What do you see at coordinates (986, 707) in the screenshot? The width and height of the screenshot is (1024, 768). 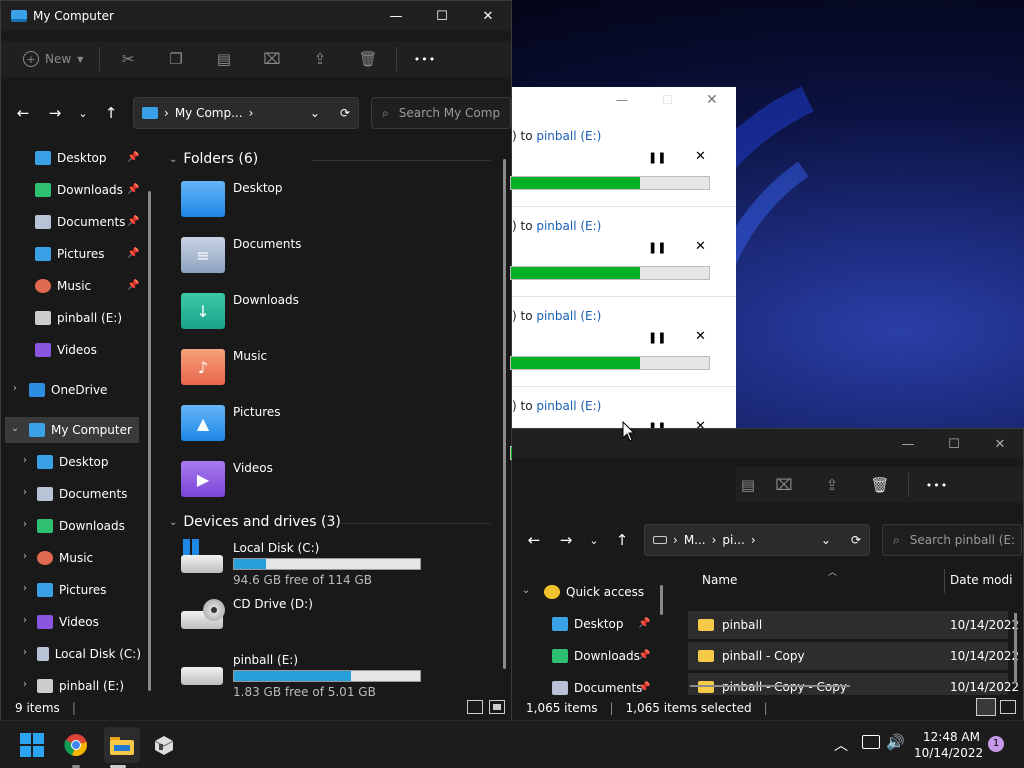 I see `details-view-icon` at bounding box center [986, 707].